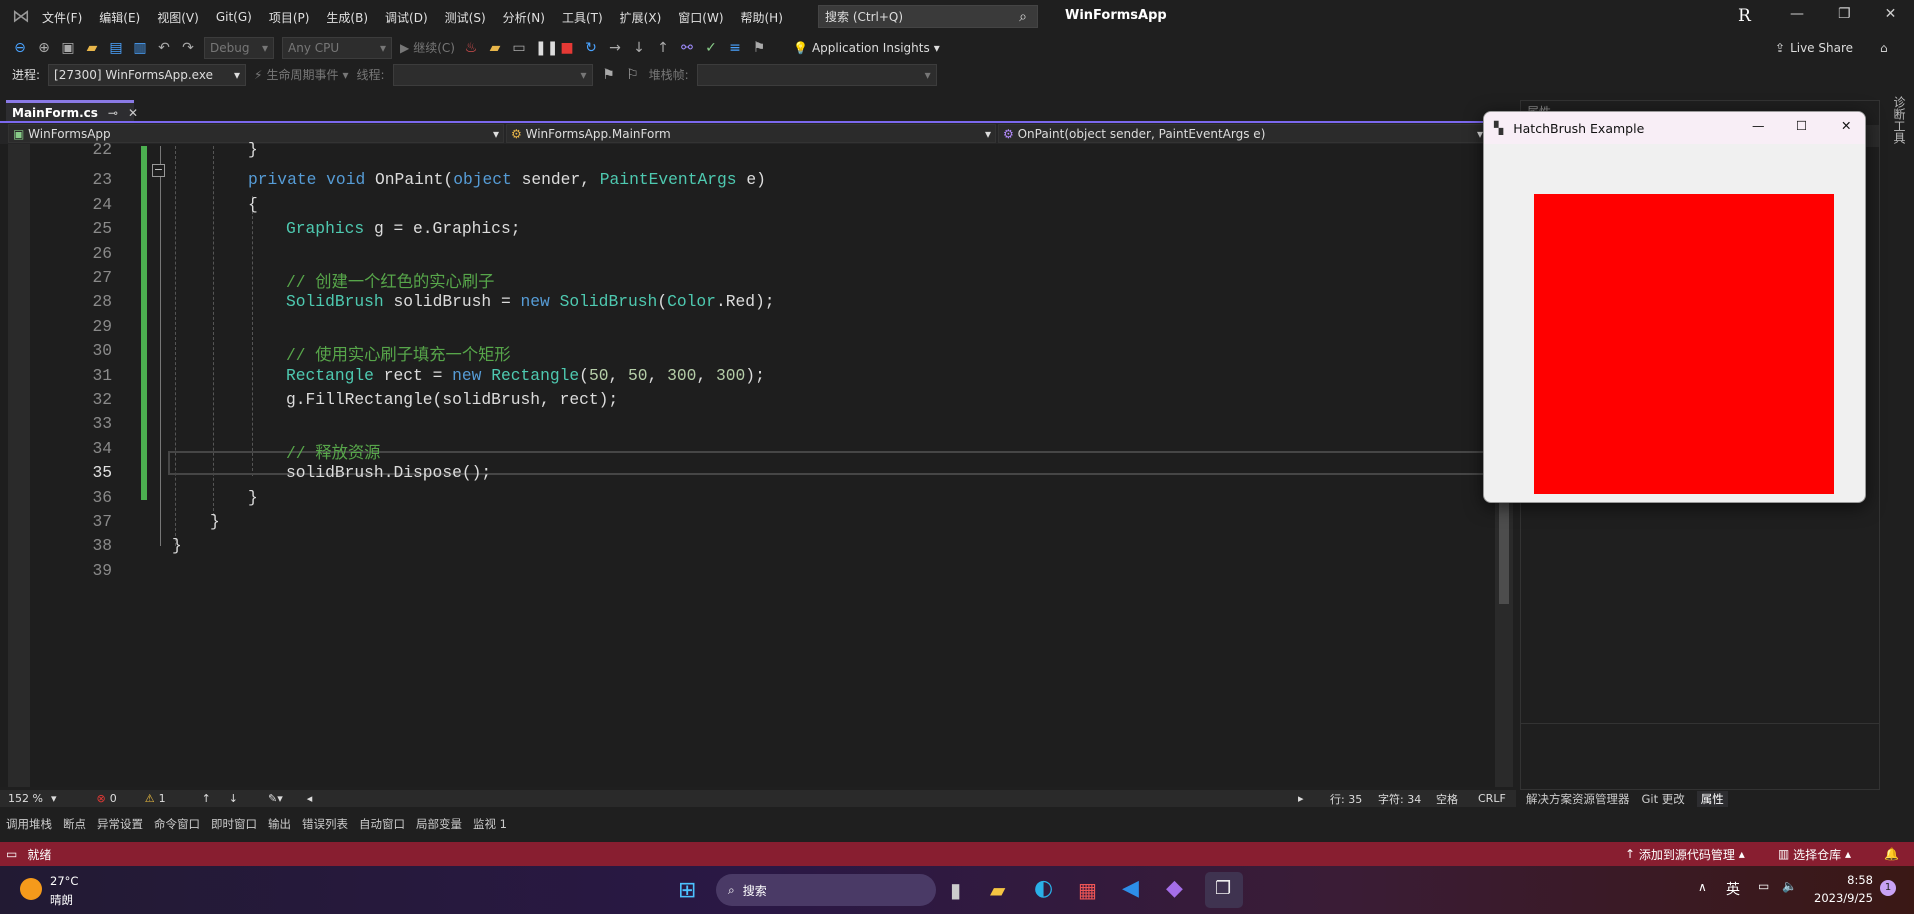 The width and height of the screenshot is (1914, 914). I want to click on add-to-source-control: ↑ 添加到源代码管理 ▴, so click(1685, 854).